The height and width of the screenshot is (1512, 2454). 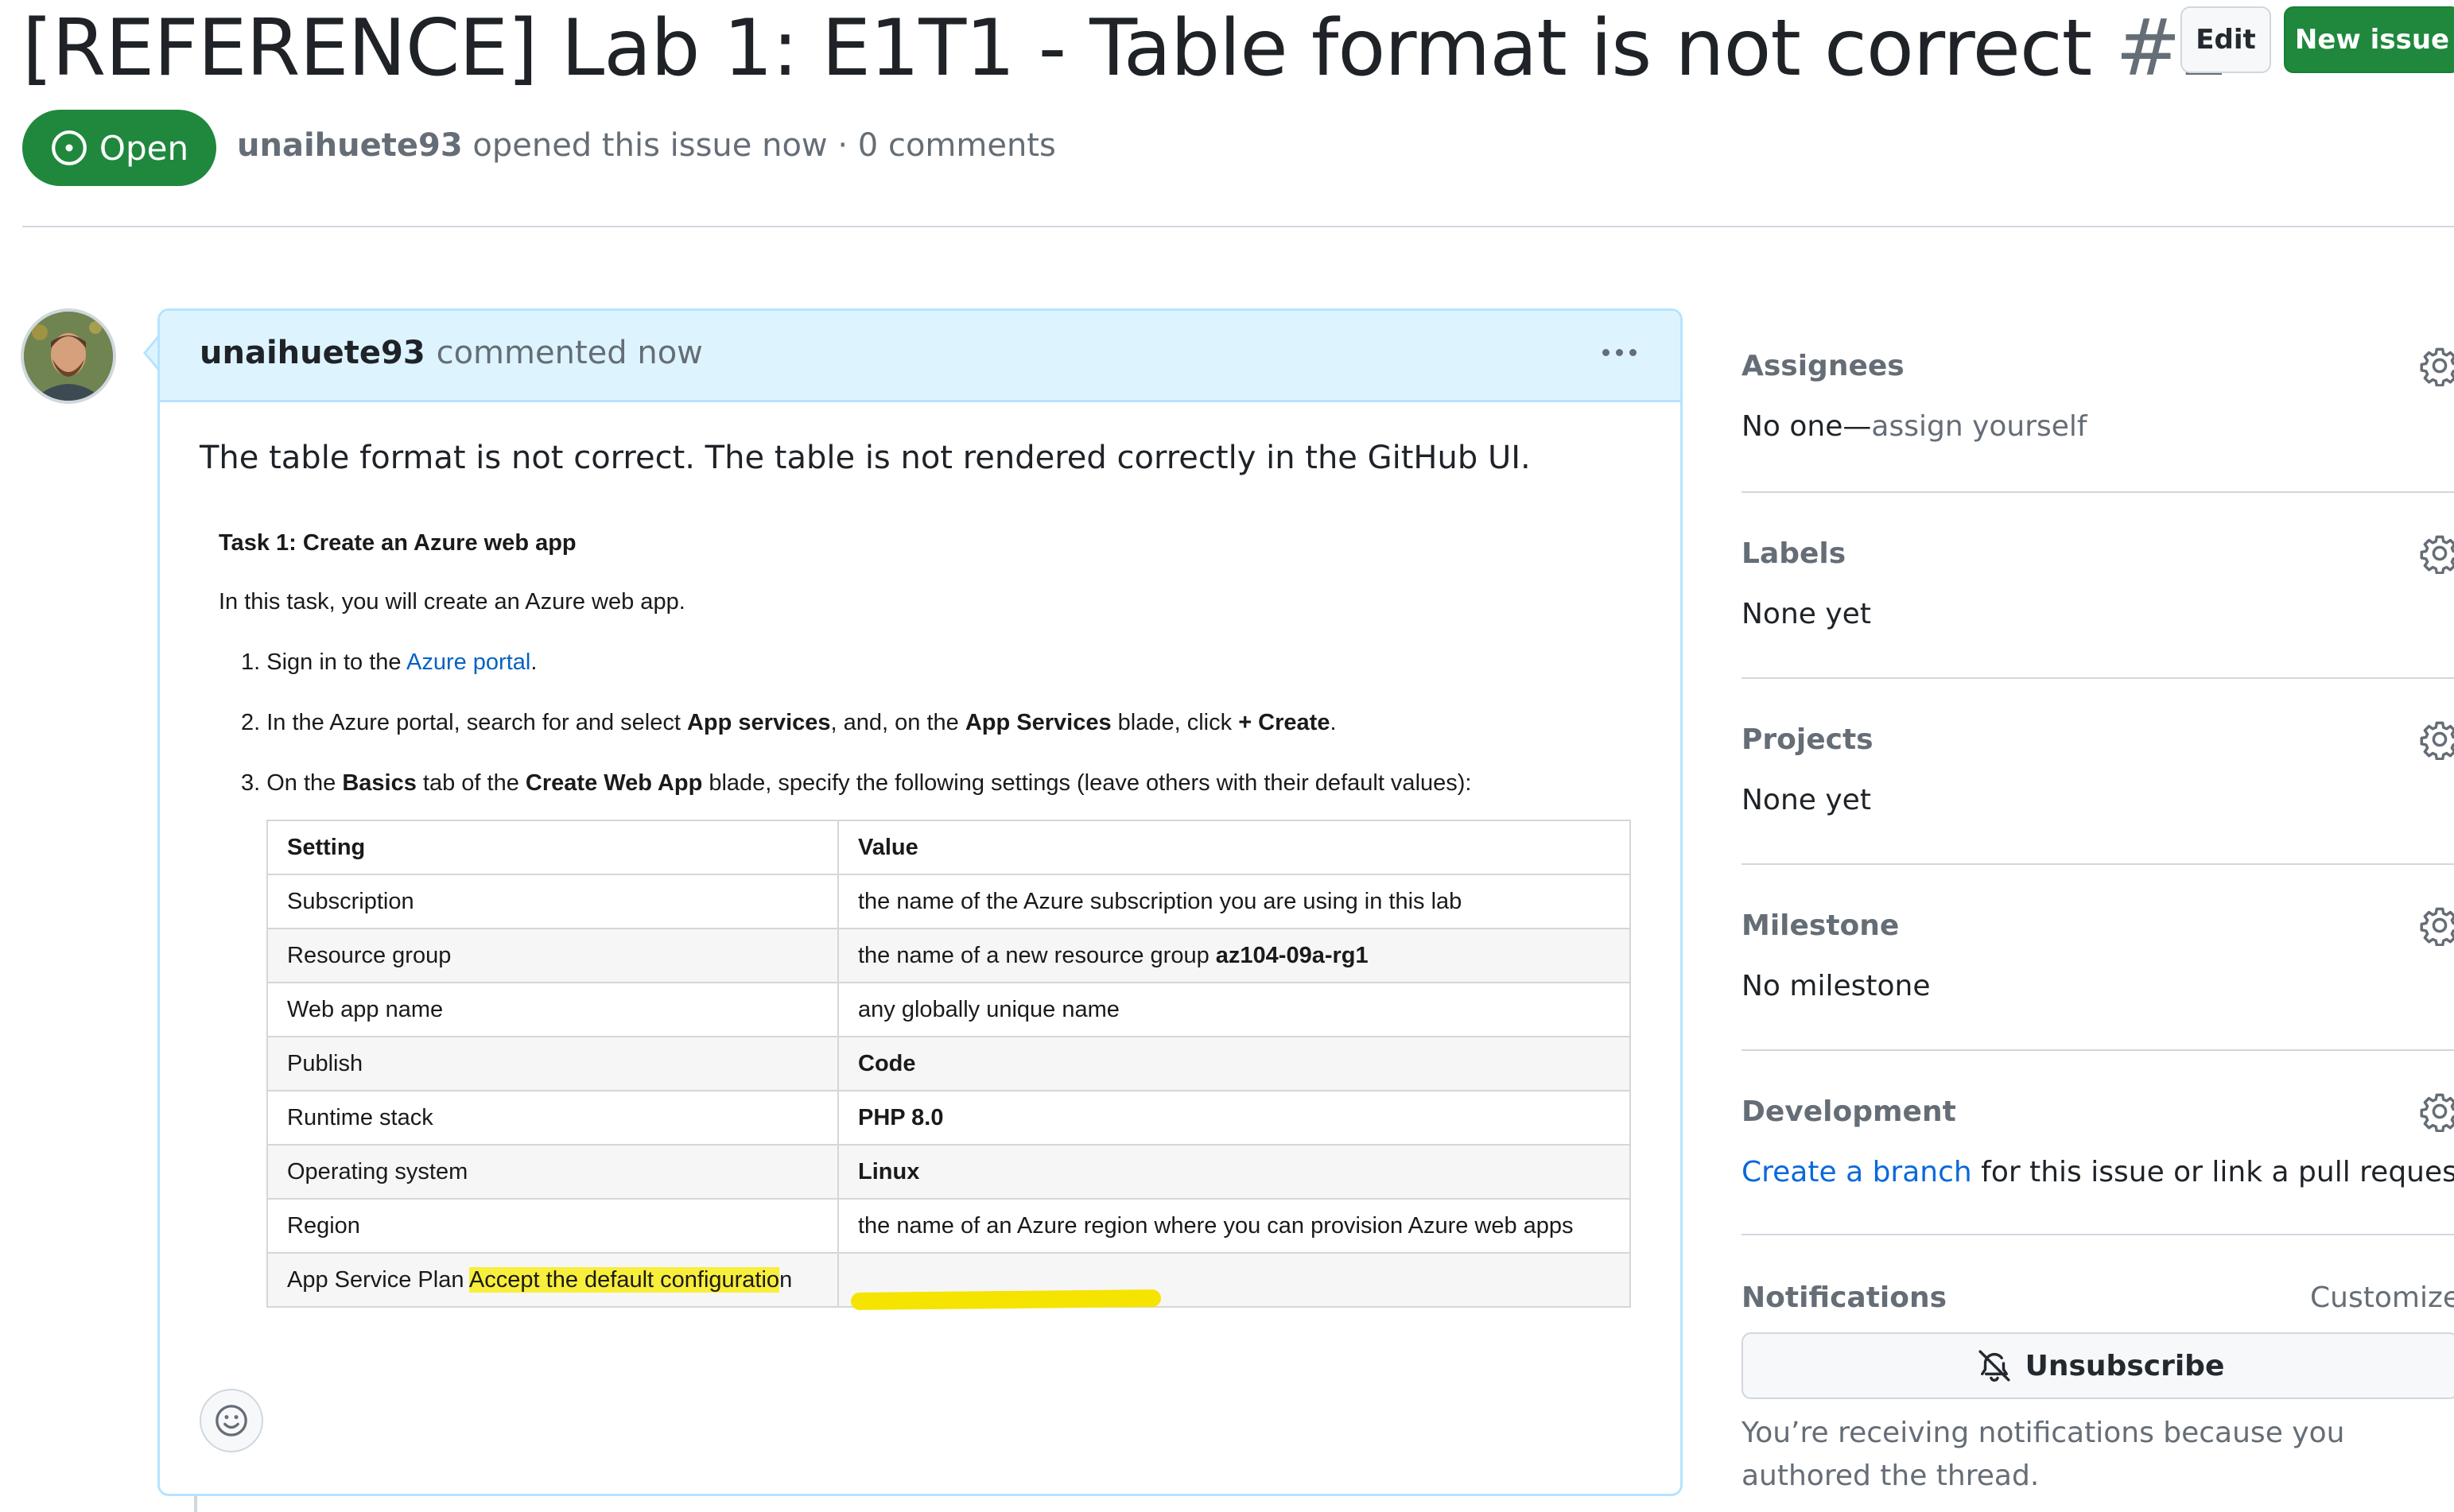 I want to click on comments-count: 0 comments, so click(x=956, y=145).